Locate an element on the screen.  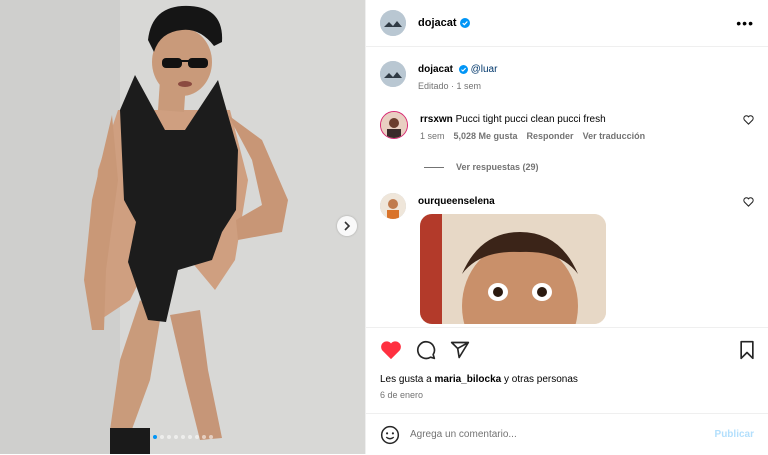
comment-text: Pucci tight pucci clean pucci fresh is located at coordinates (530, 119).